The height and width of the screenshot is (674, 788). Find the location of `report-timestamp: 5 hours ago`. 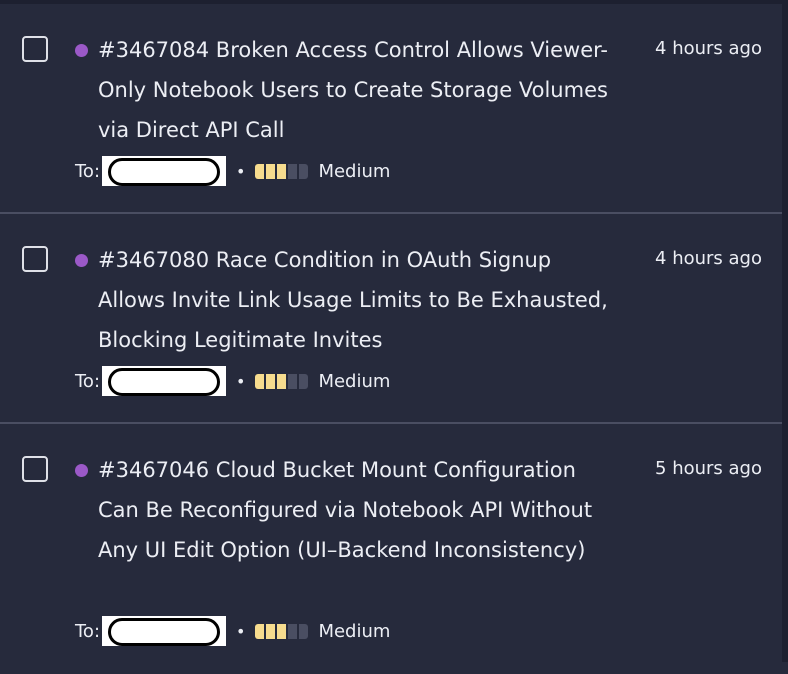

report-timestamp: 5 hours ago is located at coordinates (708, 468).